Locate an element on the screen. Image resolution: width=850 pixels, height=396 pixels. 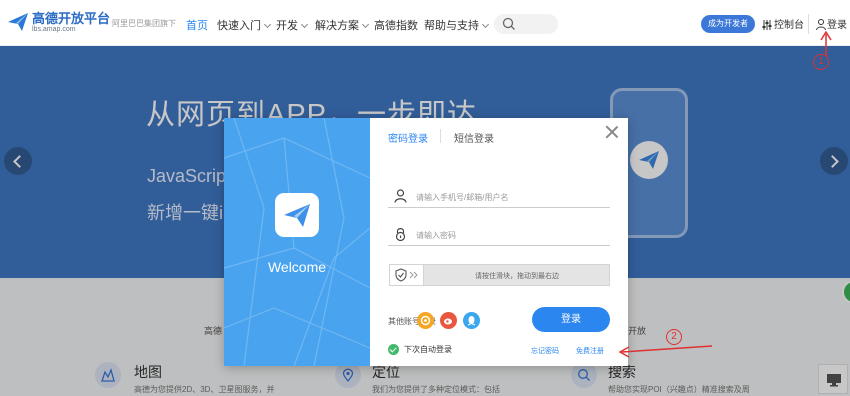
annotation-marker-2: 2 is located at coordinates (674, 337).